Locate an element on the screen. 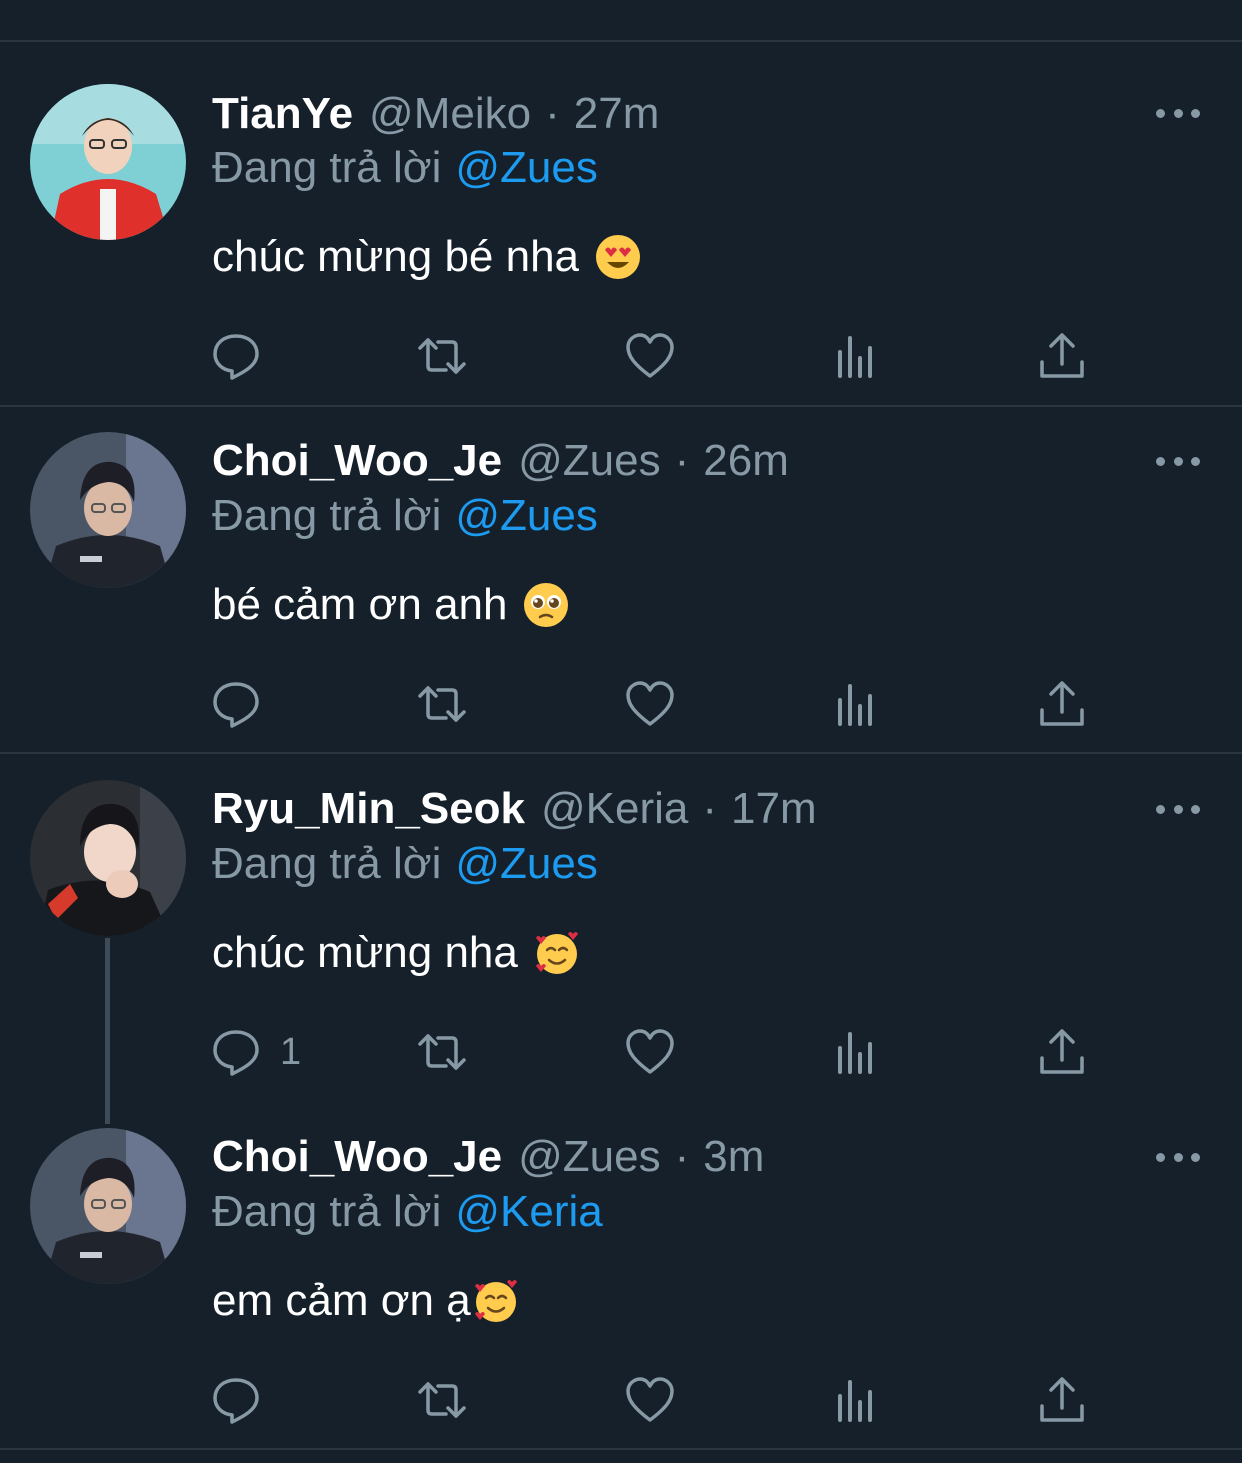 This screenshot has height=1463, width=1242. timestamp: 26m is located at coordinates (746, 461).